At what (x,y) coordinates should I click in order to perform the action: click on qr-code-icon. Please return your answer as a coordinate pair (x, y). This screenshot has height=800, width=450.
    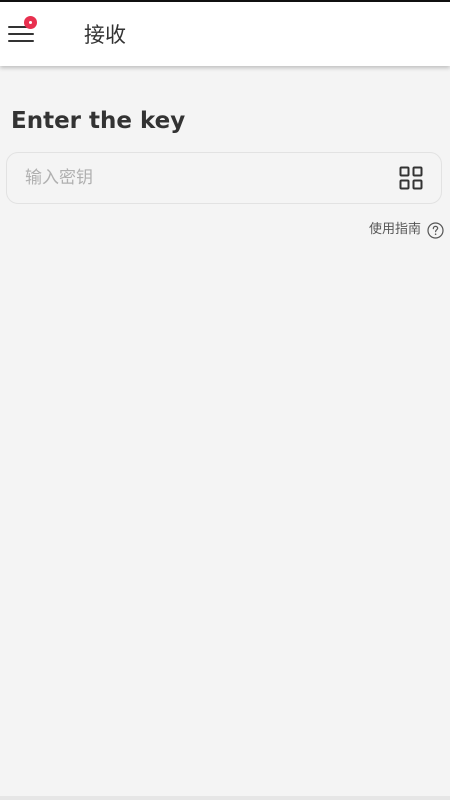
    Looking at the image, I should click on (411, 178).